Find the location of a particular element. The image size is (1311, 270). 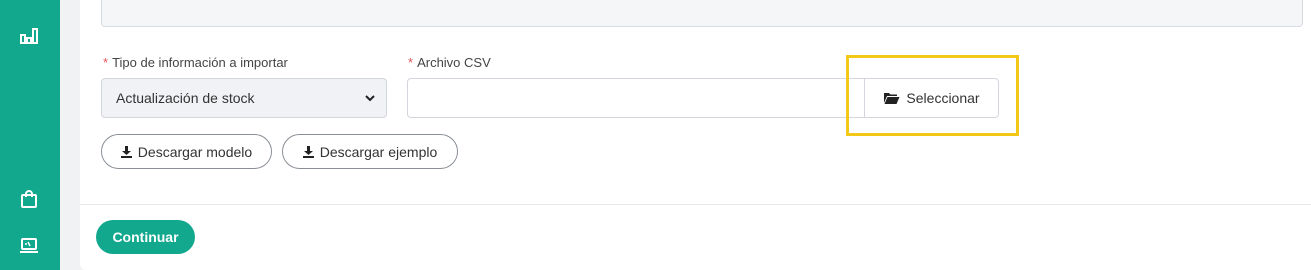

tipo-label: * Tipo de información a importar is located at coordinates (195, 62).